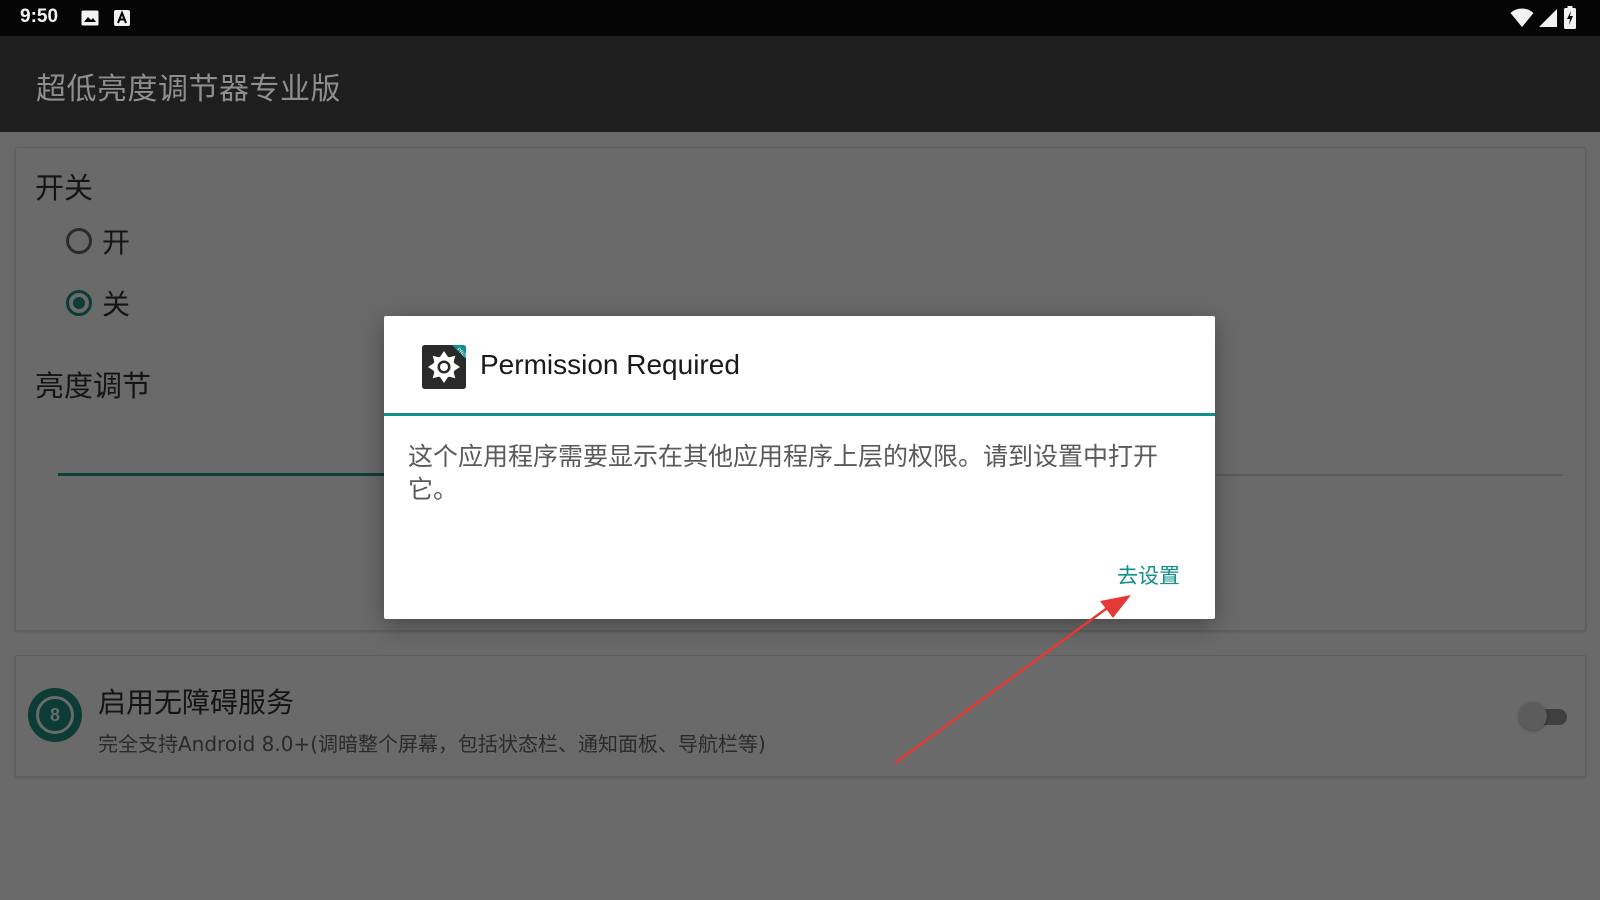 This screenshot has height=900, width=1600. I want to click on accessibility-toggle, so click(1544, 716).